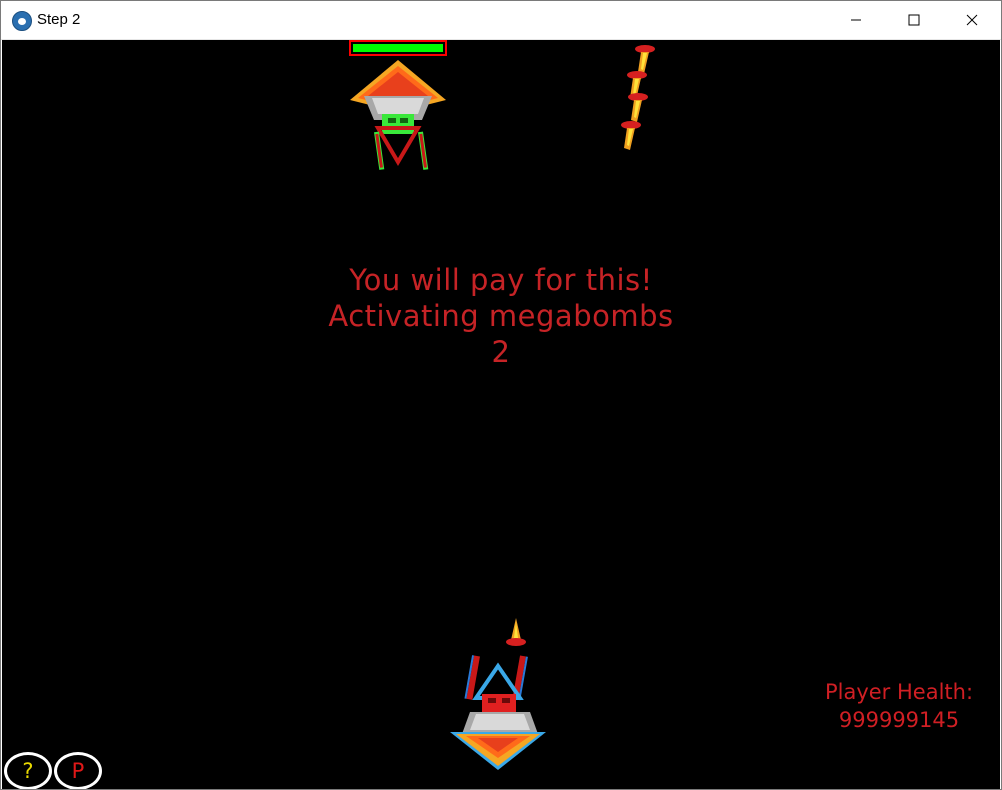 Image resolution: width=1002 pixels, height=790 pixels. What do you see at coordinates (498, 712) in the screenshot?
I see `player-ship` at bounding box center [498, 712].